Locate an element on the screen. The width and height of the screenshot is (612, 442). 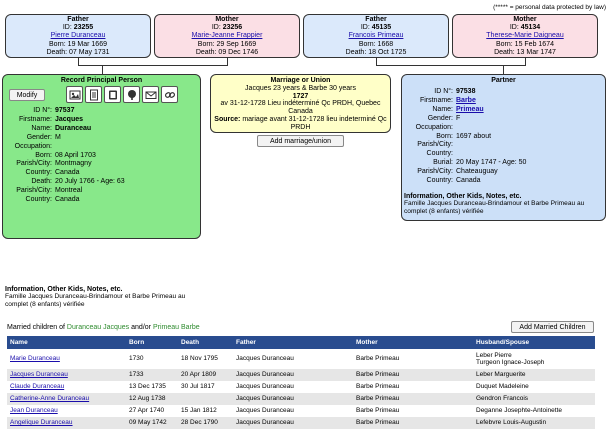
field-label: Country: is located at coordinates (38, 200).